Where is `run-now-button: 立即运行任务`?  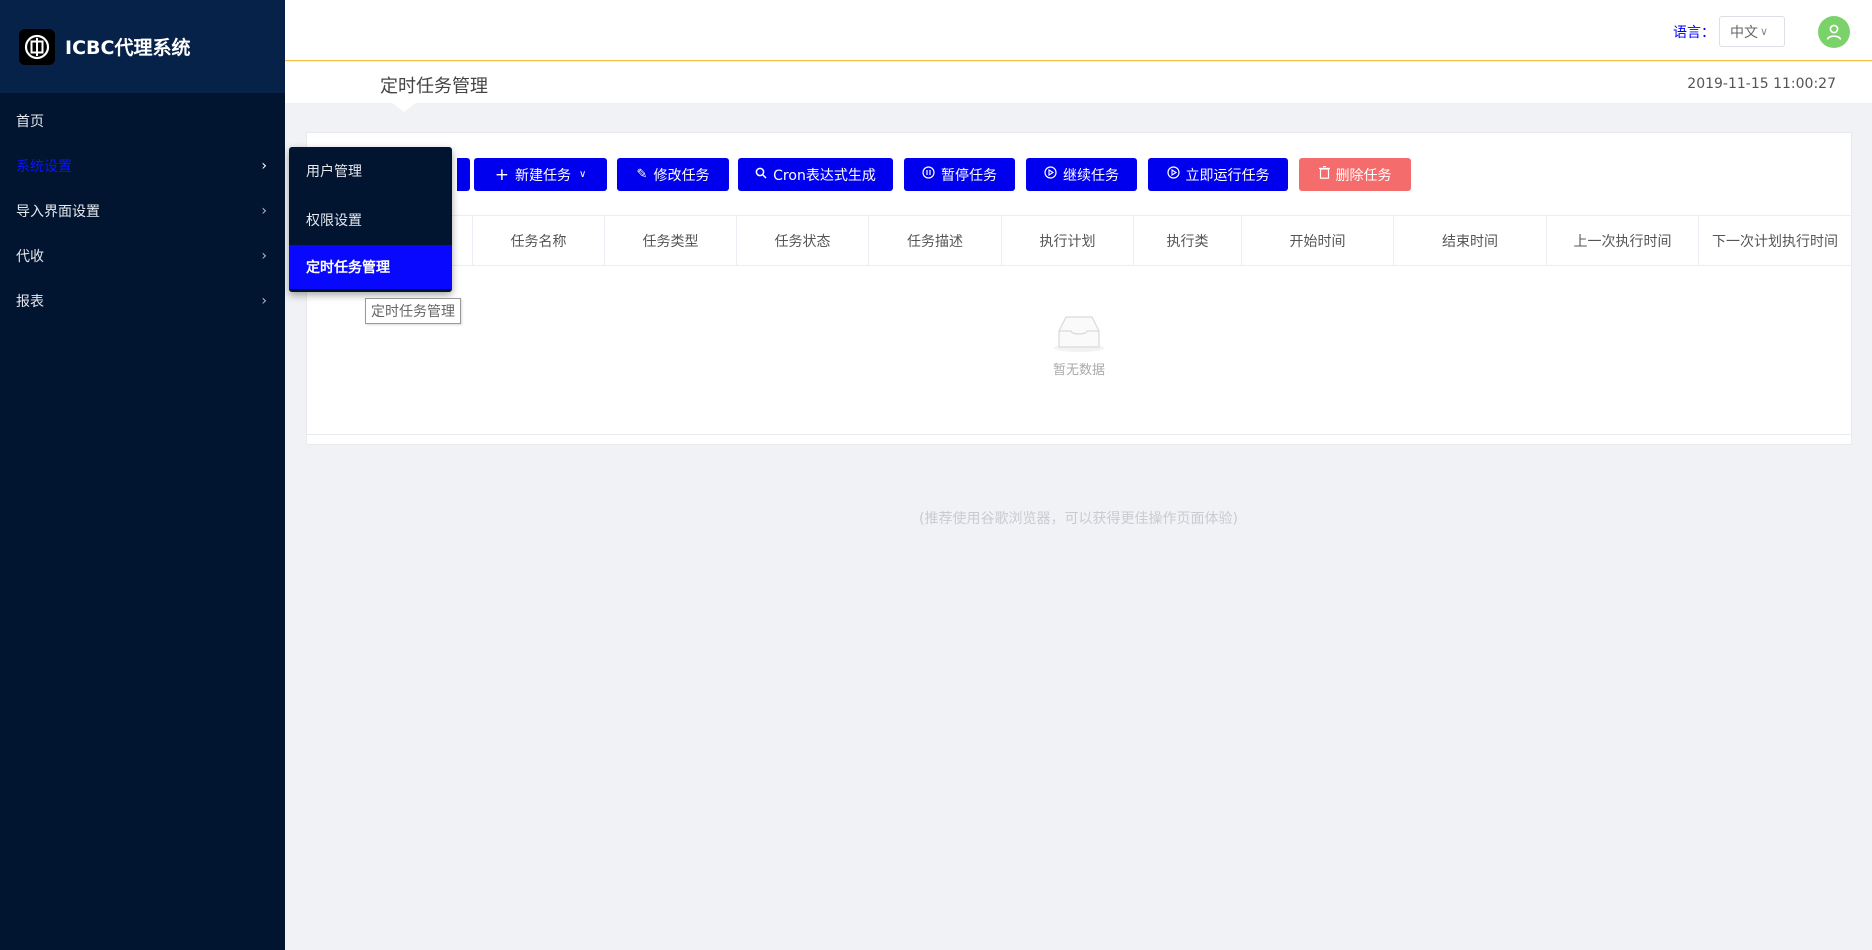
run-now-button: 立即运行任务 is located at coordinates (1218, 174).